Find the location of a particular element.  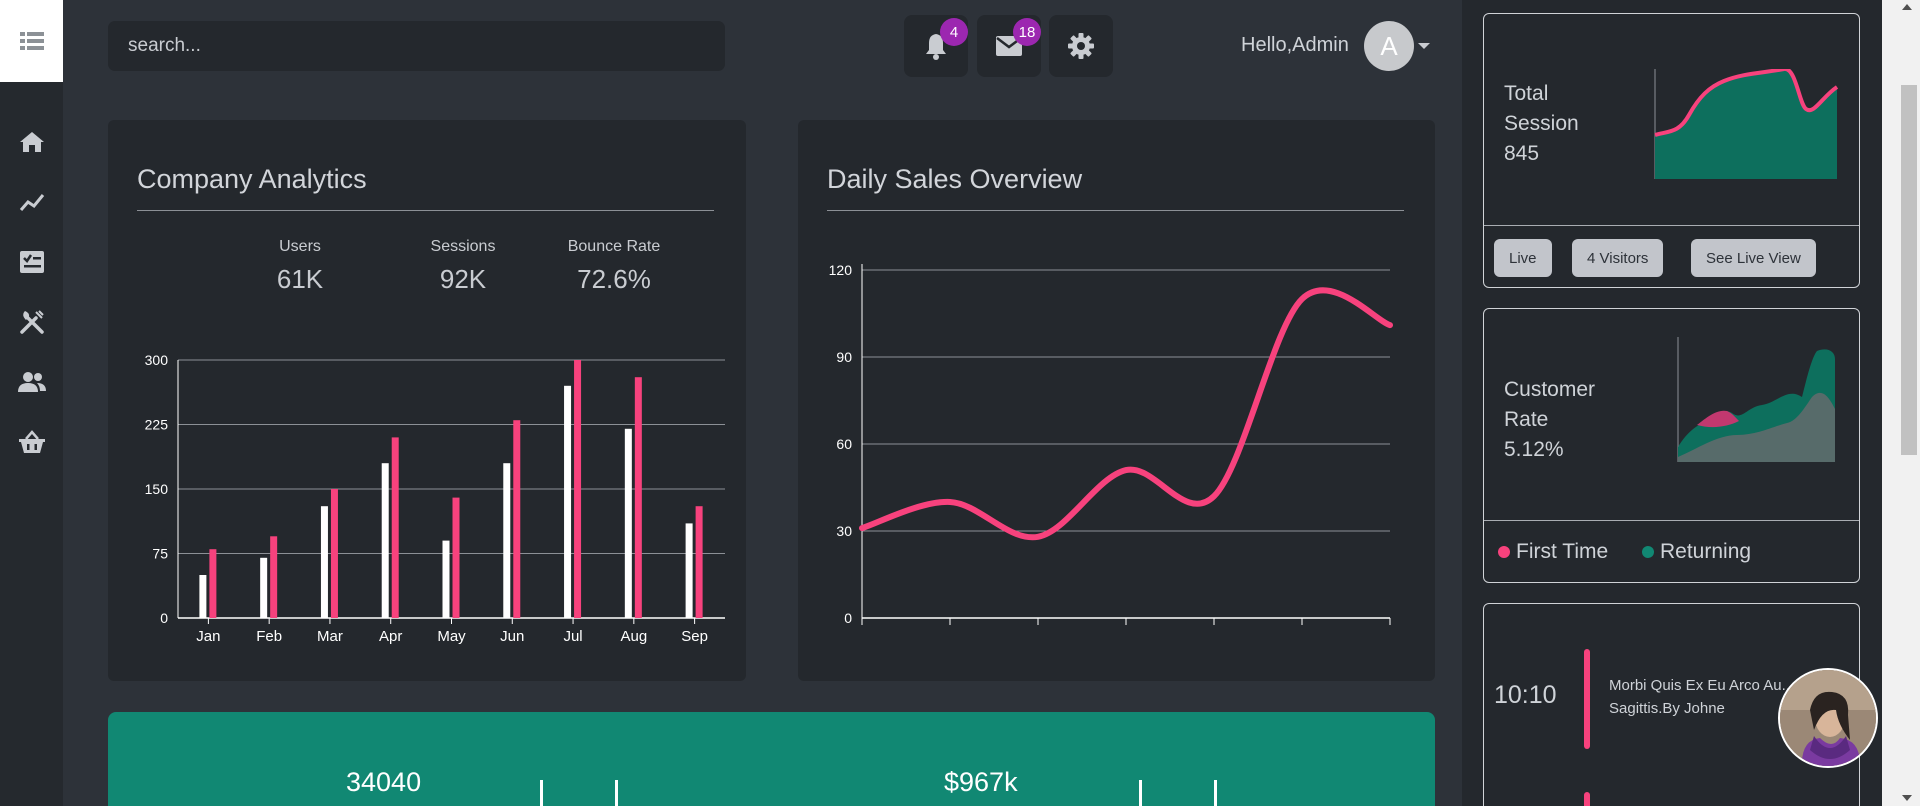

search-bar is located at coordinates (416, 46).